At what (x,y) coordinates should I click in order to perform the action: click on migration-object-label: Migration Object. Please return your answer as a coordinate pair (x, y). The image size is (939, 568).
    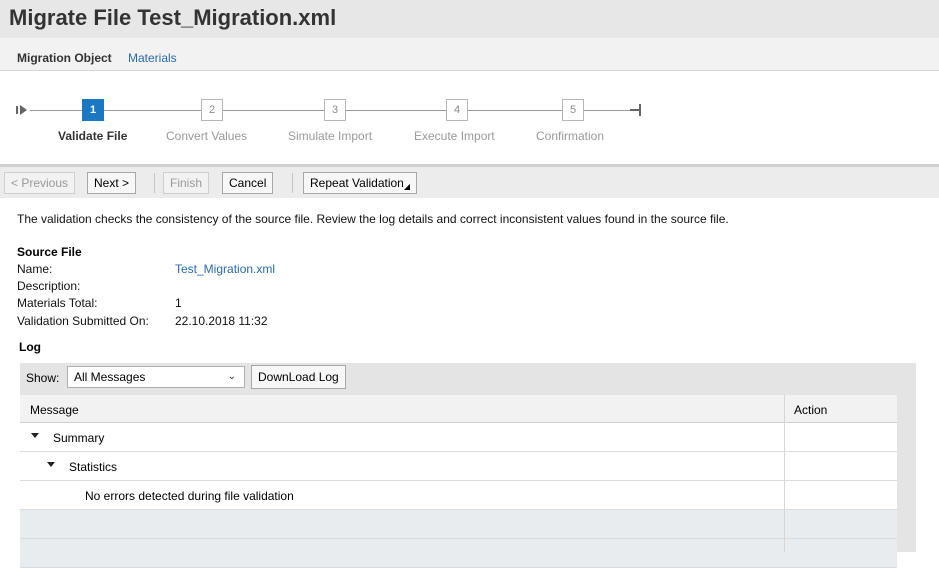
    Looking at the image, I should click on (64, 58).